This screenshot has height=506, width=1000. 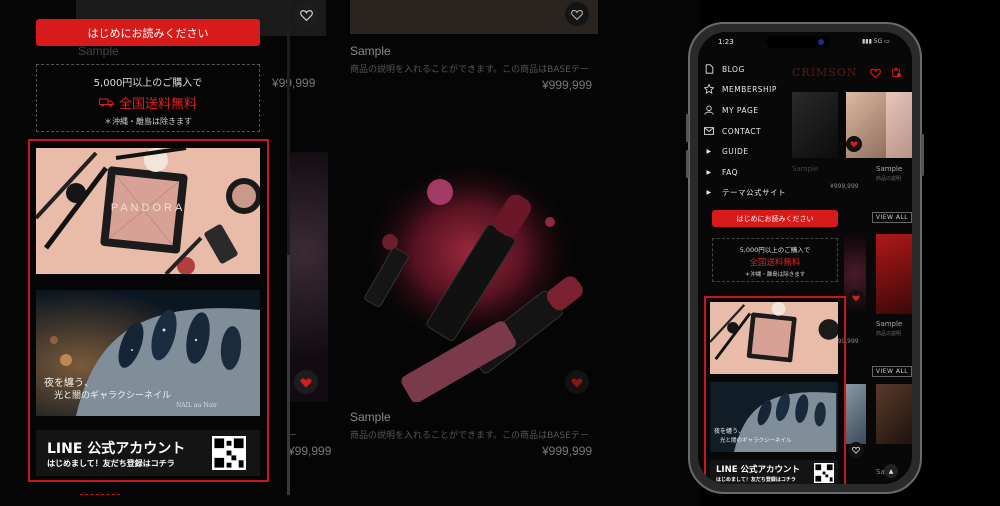 What do you see at coordinates (106, 102) in the screenshot?
I see `truck-icon` at bounding box center [106, 102].